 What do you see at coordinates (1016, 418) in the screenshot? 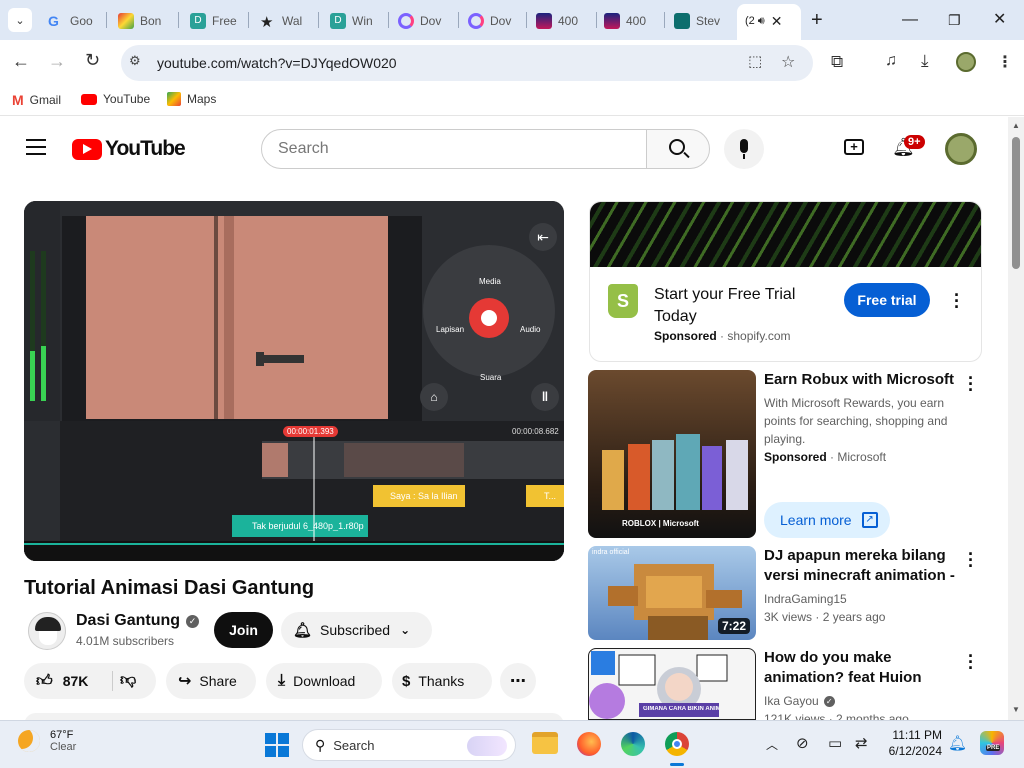
I see `page-scrollbar: ▲ ▼` at bounding box center [1016, 418].